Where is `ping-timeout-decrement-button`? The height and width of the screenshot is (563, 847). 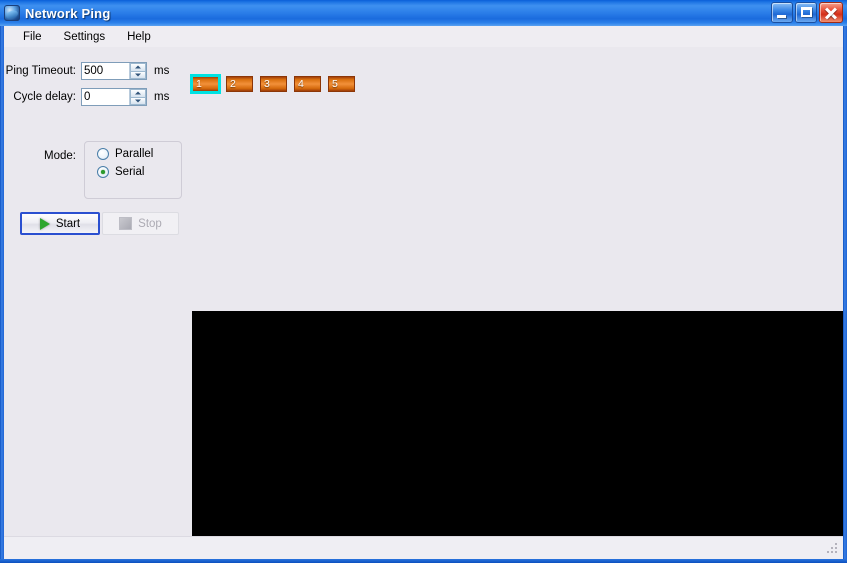
ping-timeout-decrement-button is located at coordinates (138, 75).